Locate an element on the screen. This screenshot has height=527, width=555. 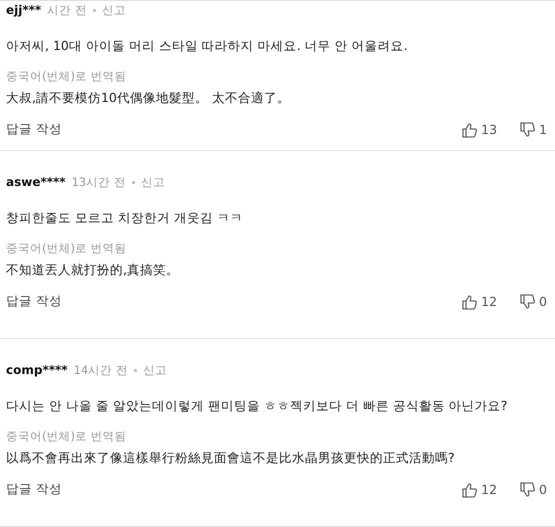
username: ejj*** is located at coordinates (24, 10).